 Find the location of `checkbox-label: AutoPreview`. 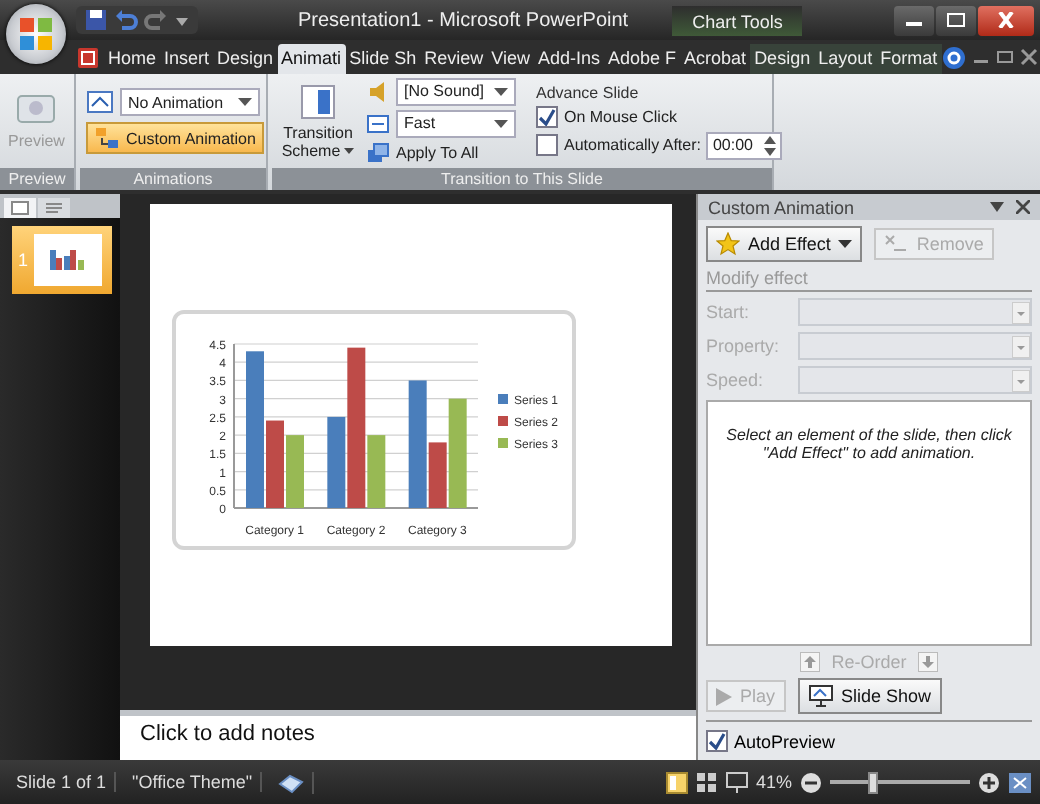

checkbox-label: AutoPreview is located at coordinates (785, 741).